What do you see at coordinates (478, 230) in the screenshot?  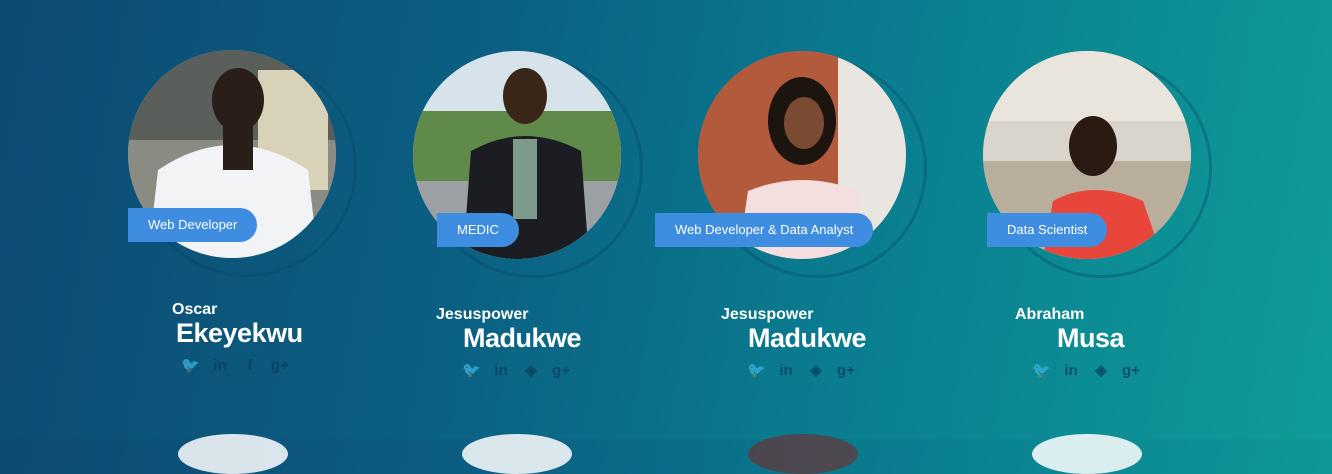 I see `role-badge: MEDIC` at bounding box center [478, 230].